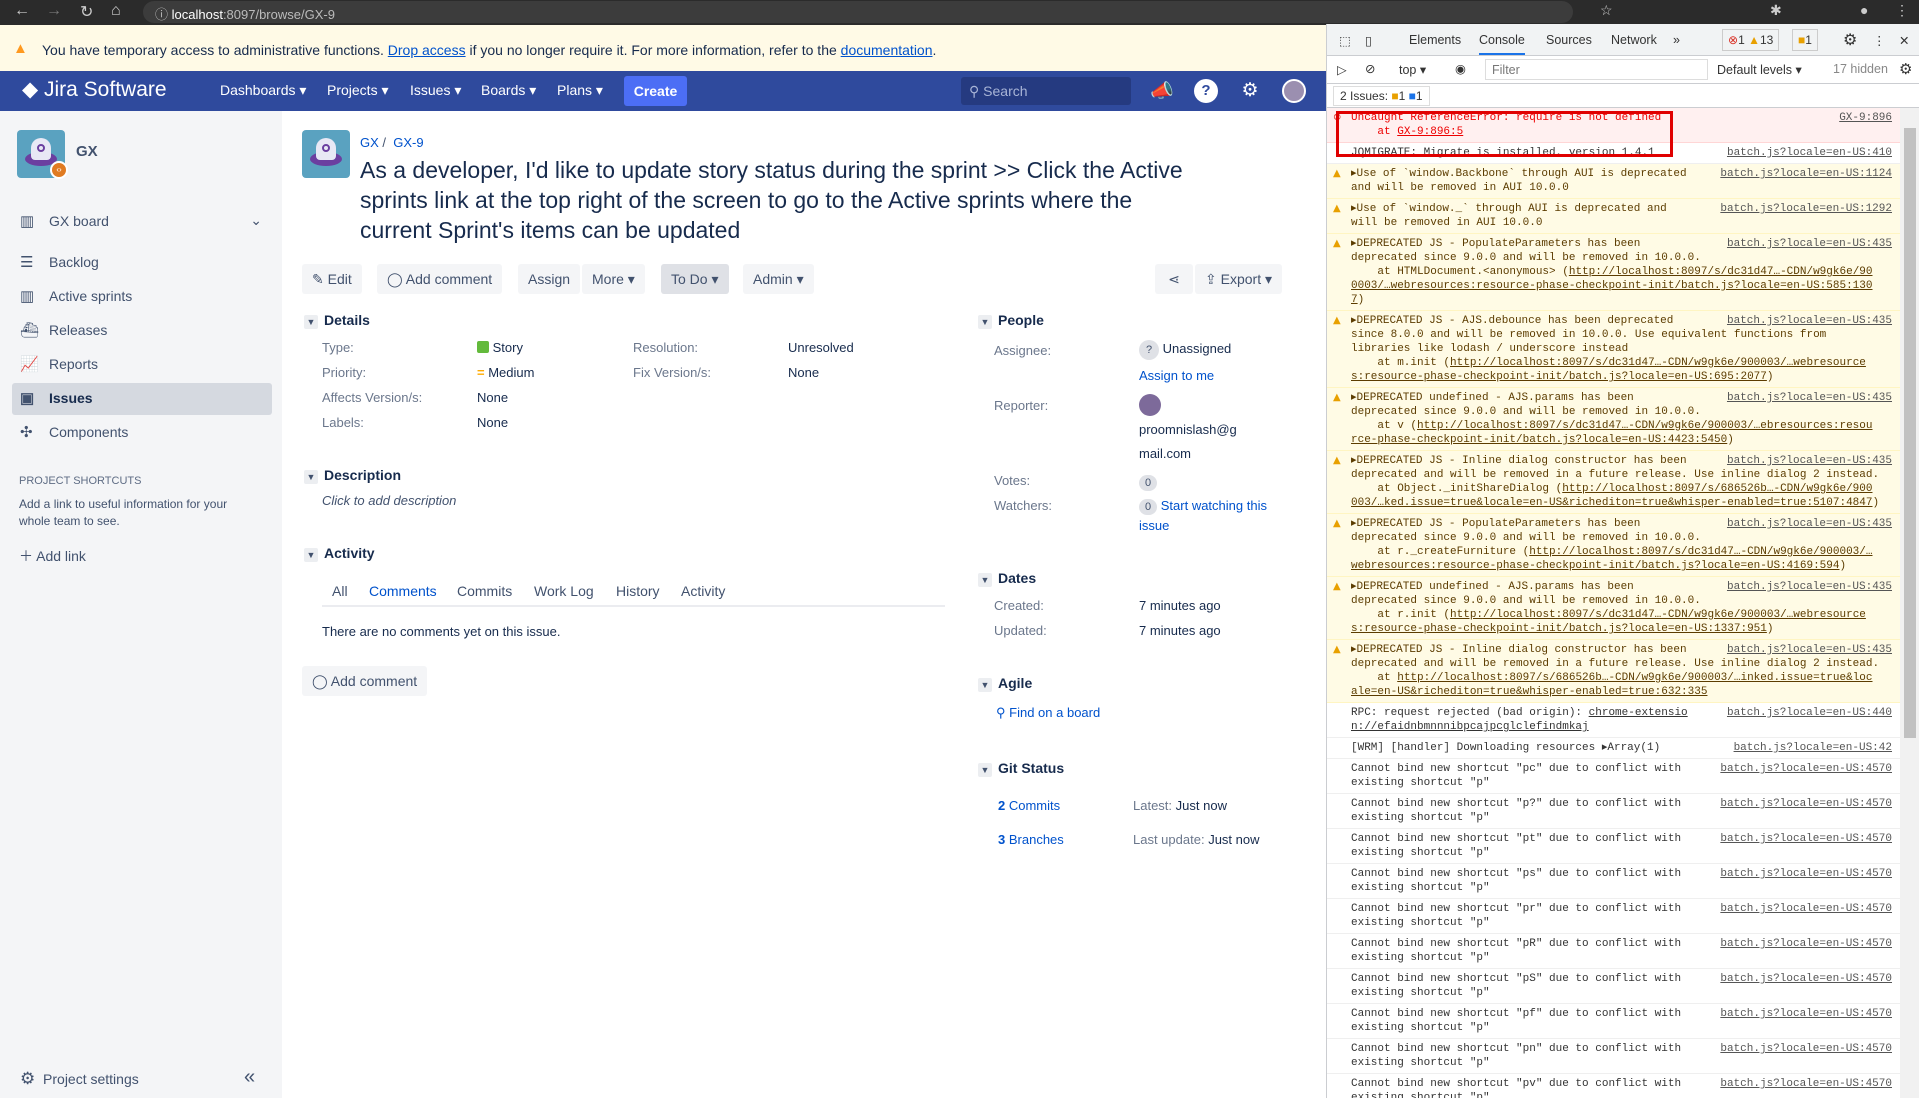 The height and width of the screenshot is (1098, 1919). I want to click on start-watching-link-cont: issue, so click(1154, 525).